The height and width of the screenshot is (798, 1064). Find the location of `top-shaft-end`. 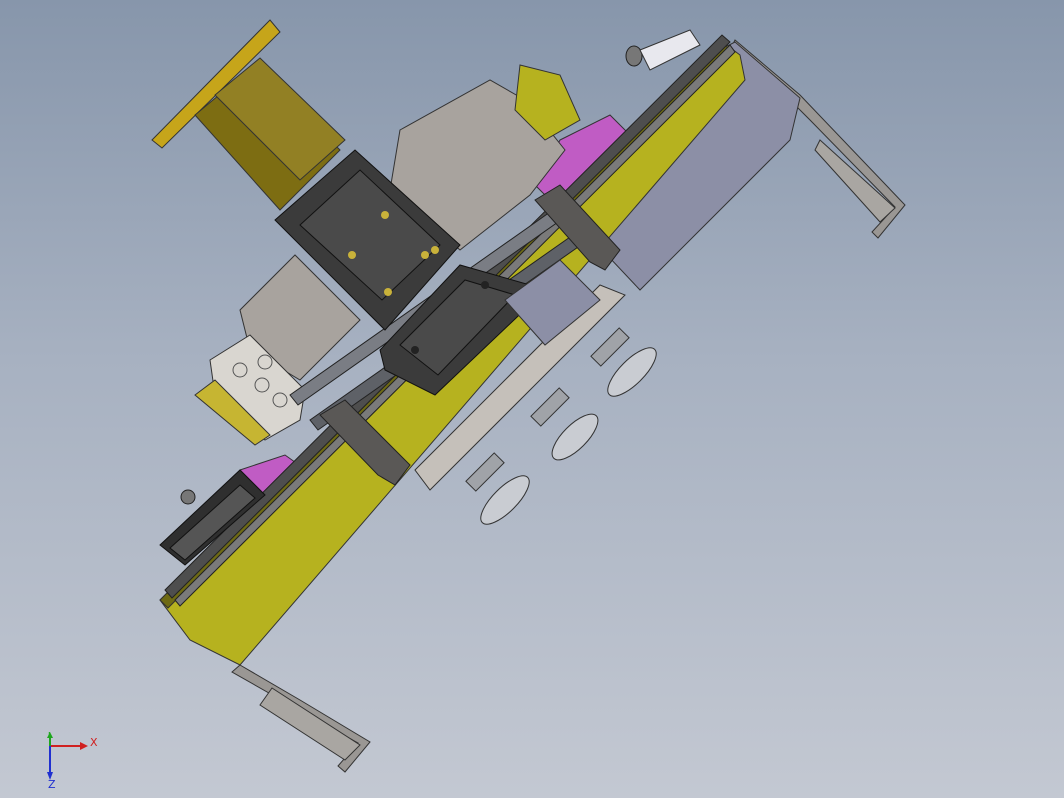

top-shaft-end is located at coordinates (663, 50).